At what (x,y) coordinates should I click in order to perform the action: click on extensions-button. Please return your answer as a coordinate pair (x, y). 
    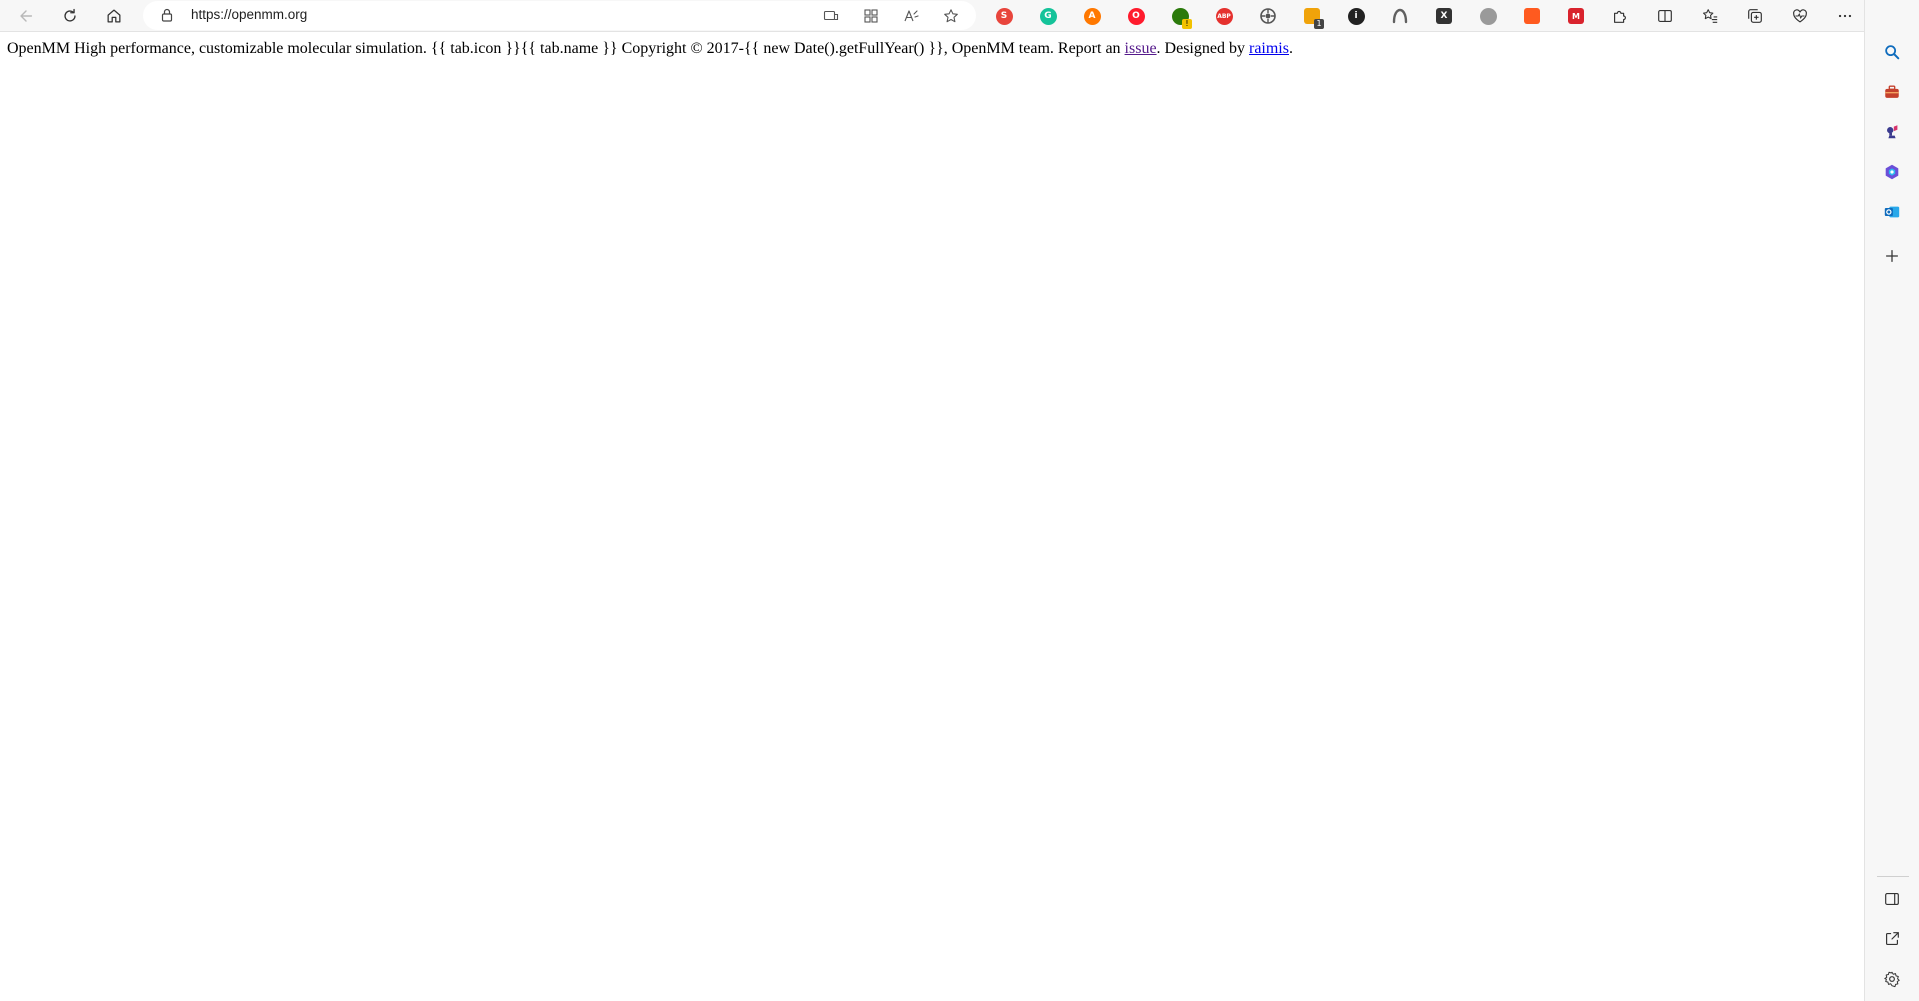
    Looking at the image, I should click on (1620, 16).